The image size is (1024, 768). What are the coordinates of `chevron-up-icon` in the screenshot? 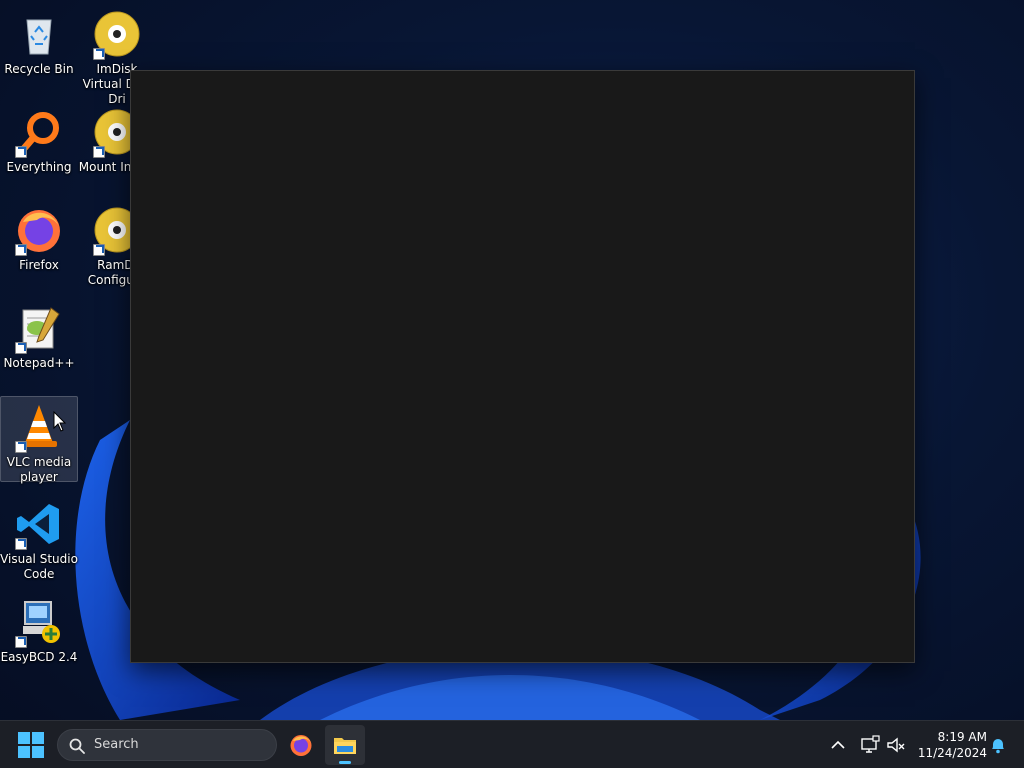 It's located at (838, 745).